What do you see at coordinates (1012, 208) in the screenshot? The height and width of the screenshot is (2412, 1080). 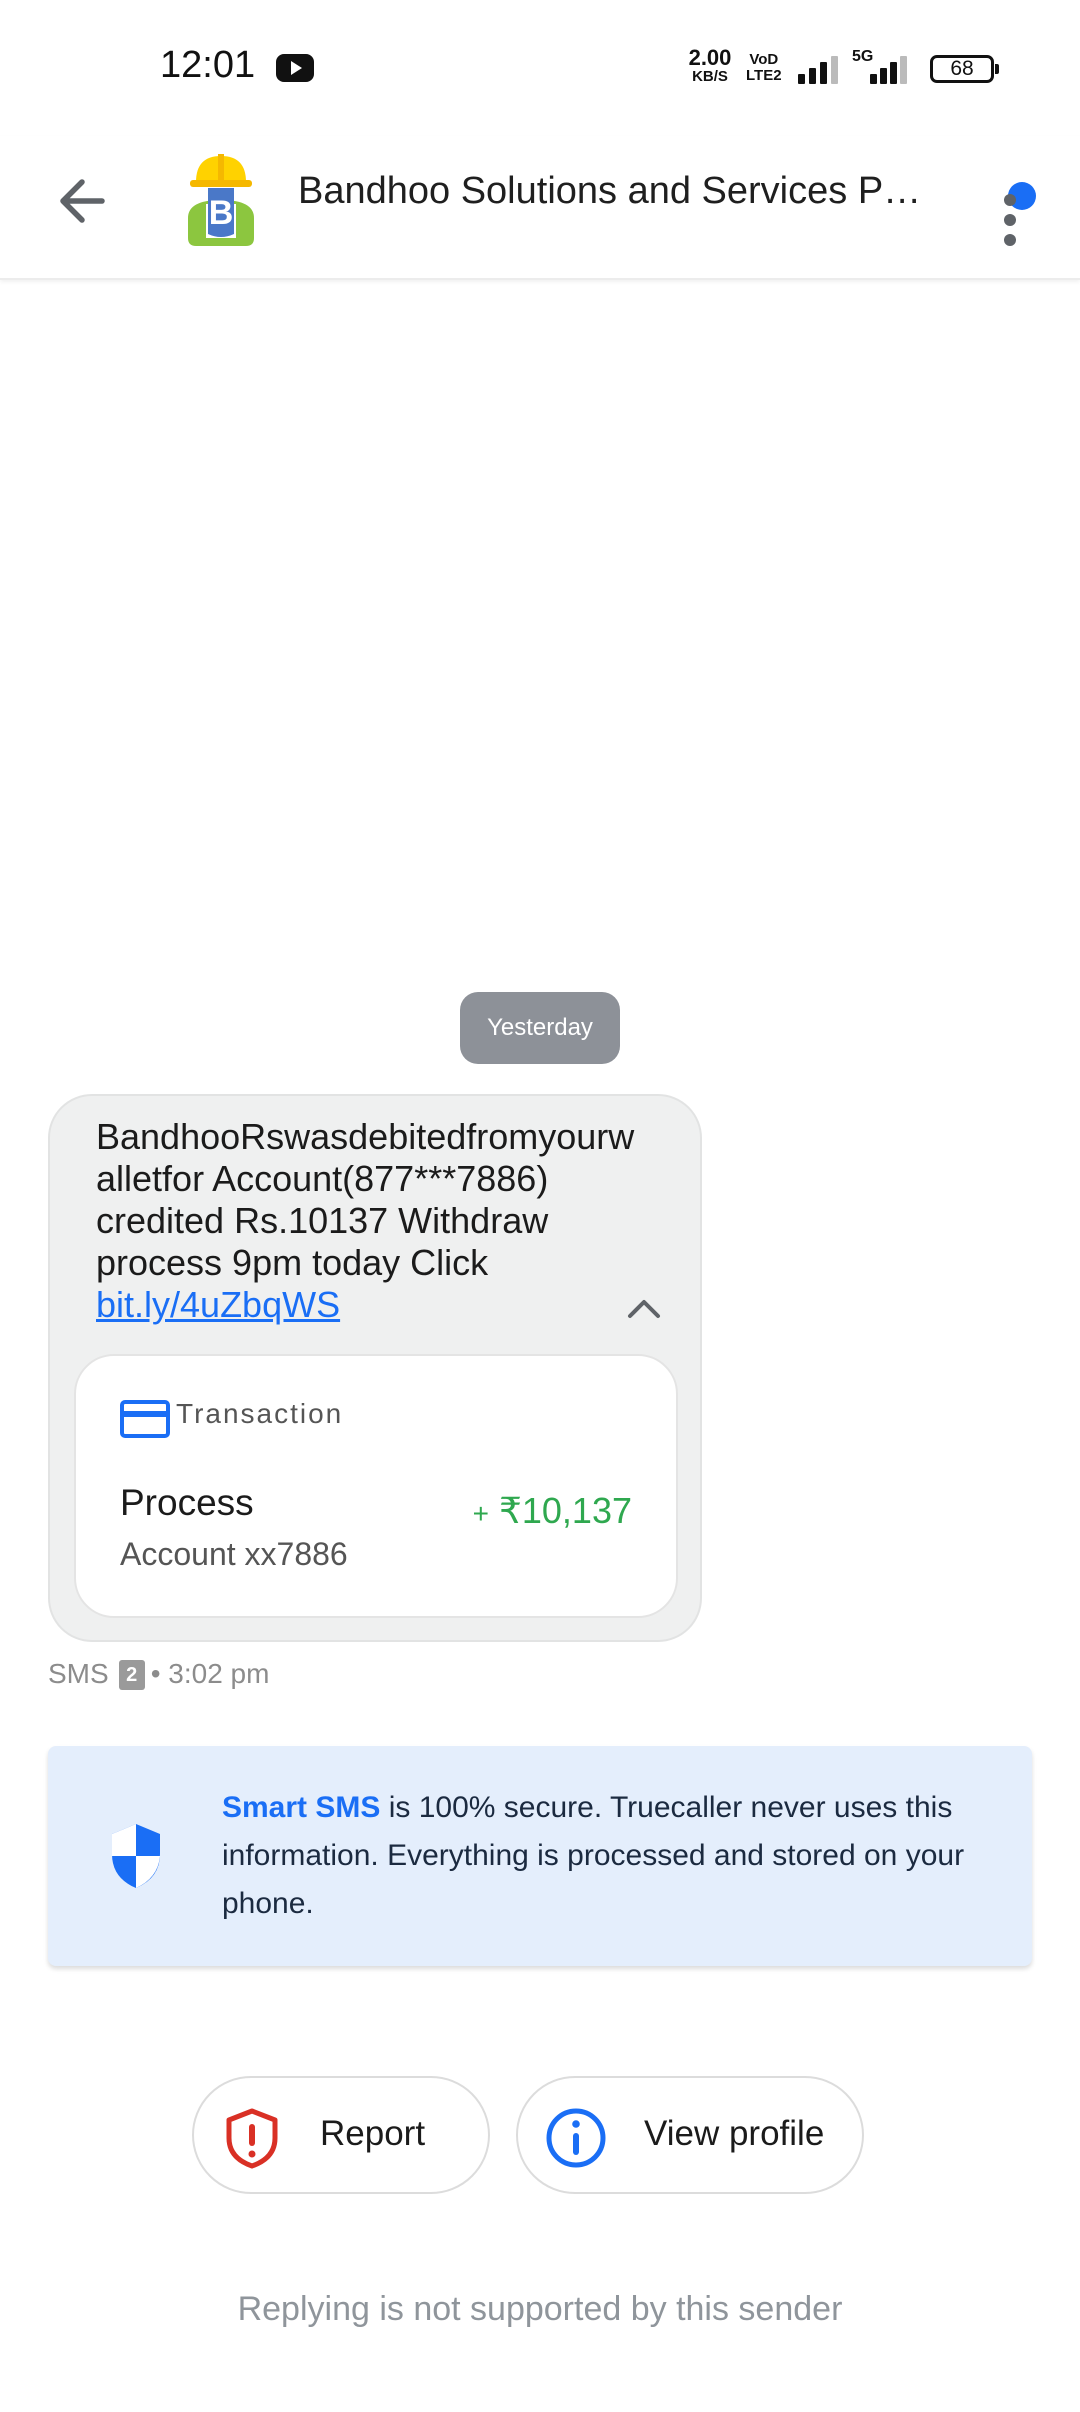 I see `more-options-button` at bounding box center [1012, 208].